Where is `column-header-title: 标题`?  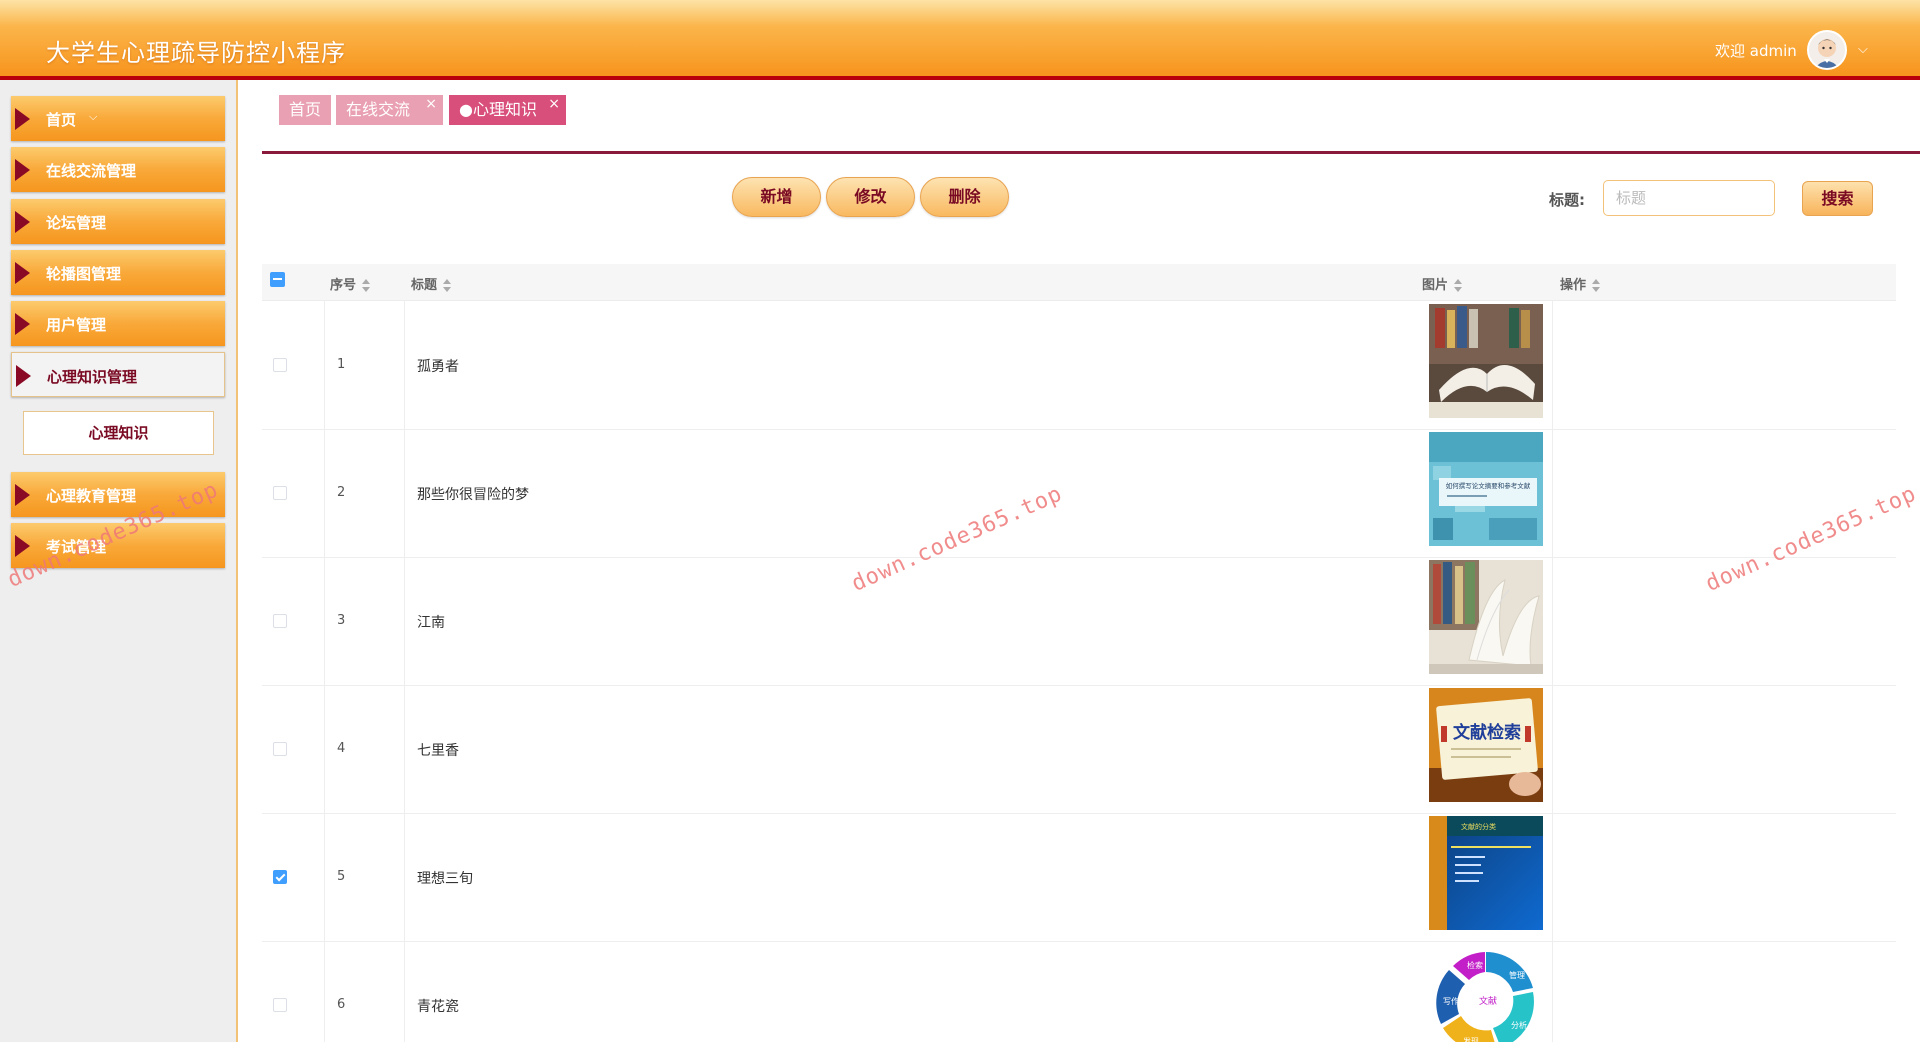 column-header-title: 标题 is located at coordinates (431, 283).